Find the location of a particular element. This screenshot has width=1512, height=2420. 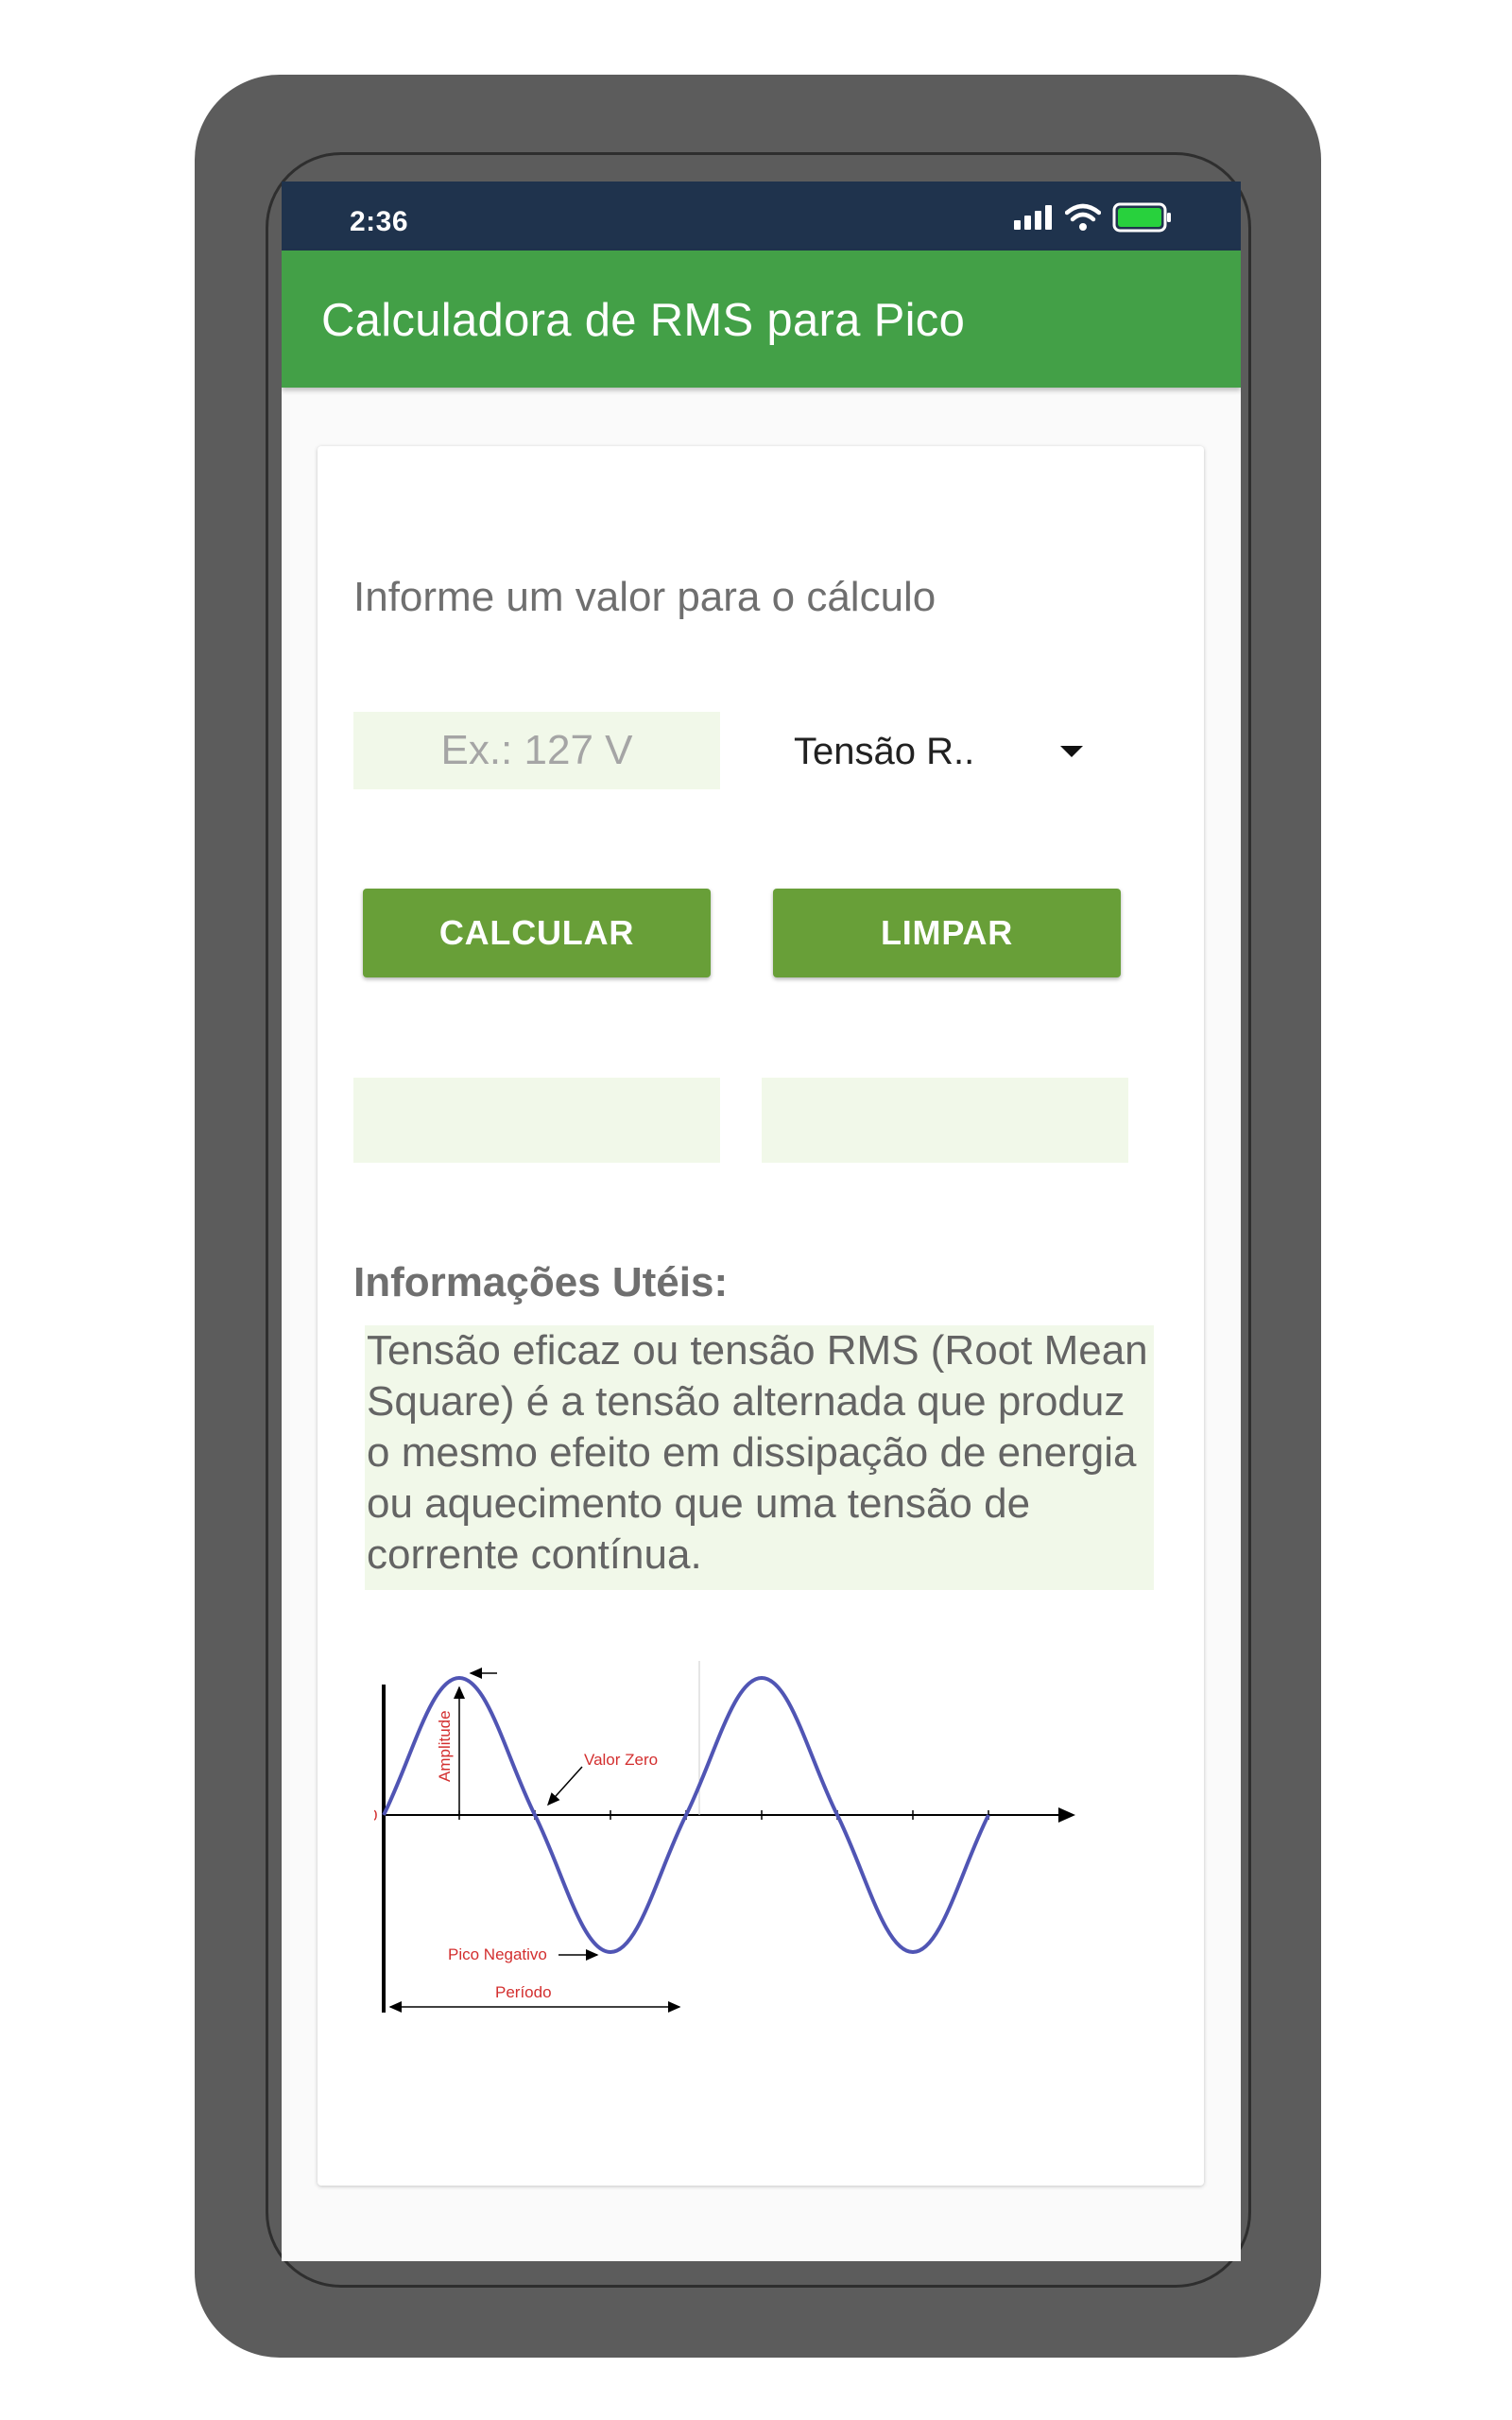

prompt-label: Informe um valor para o cálculo is located at coordinates (644, 597).